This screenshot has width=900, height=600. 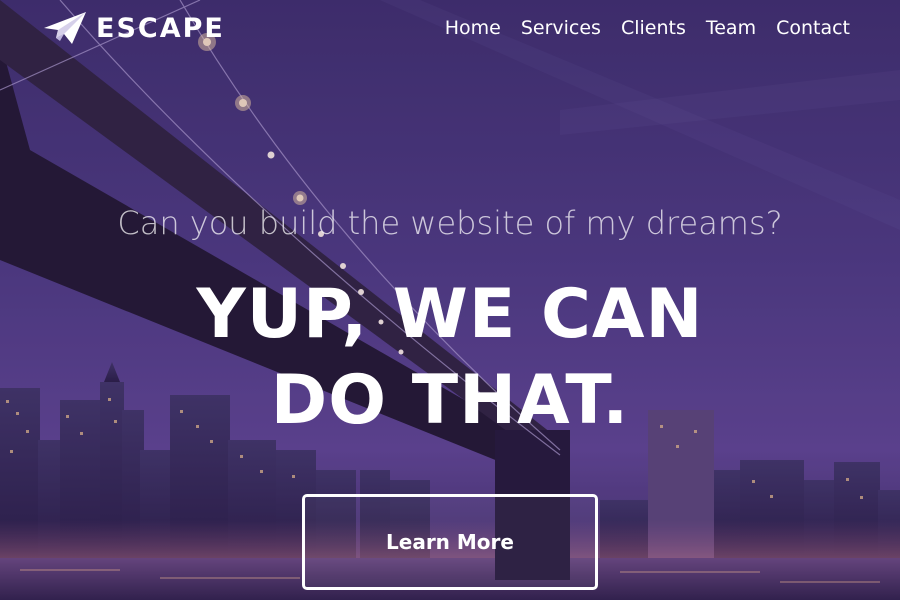 What do you see at coordinates (473, 28) in the screenshot?
I see `nav-item-home: Home` at bounding box center [473, 28].